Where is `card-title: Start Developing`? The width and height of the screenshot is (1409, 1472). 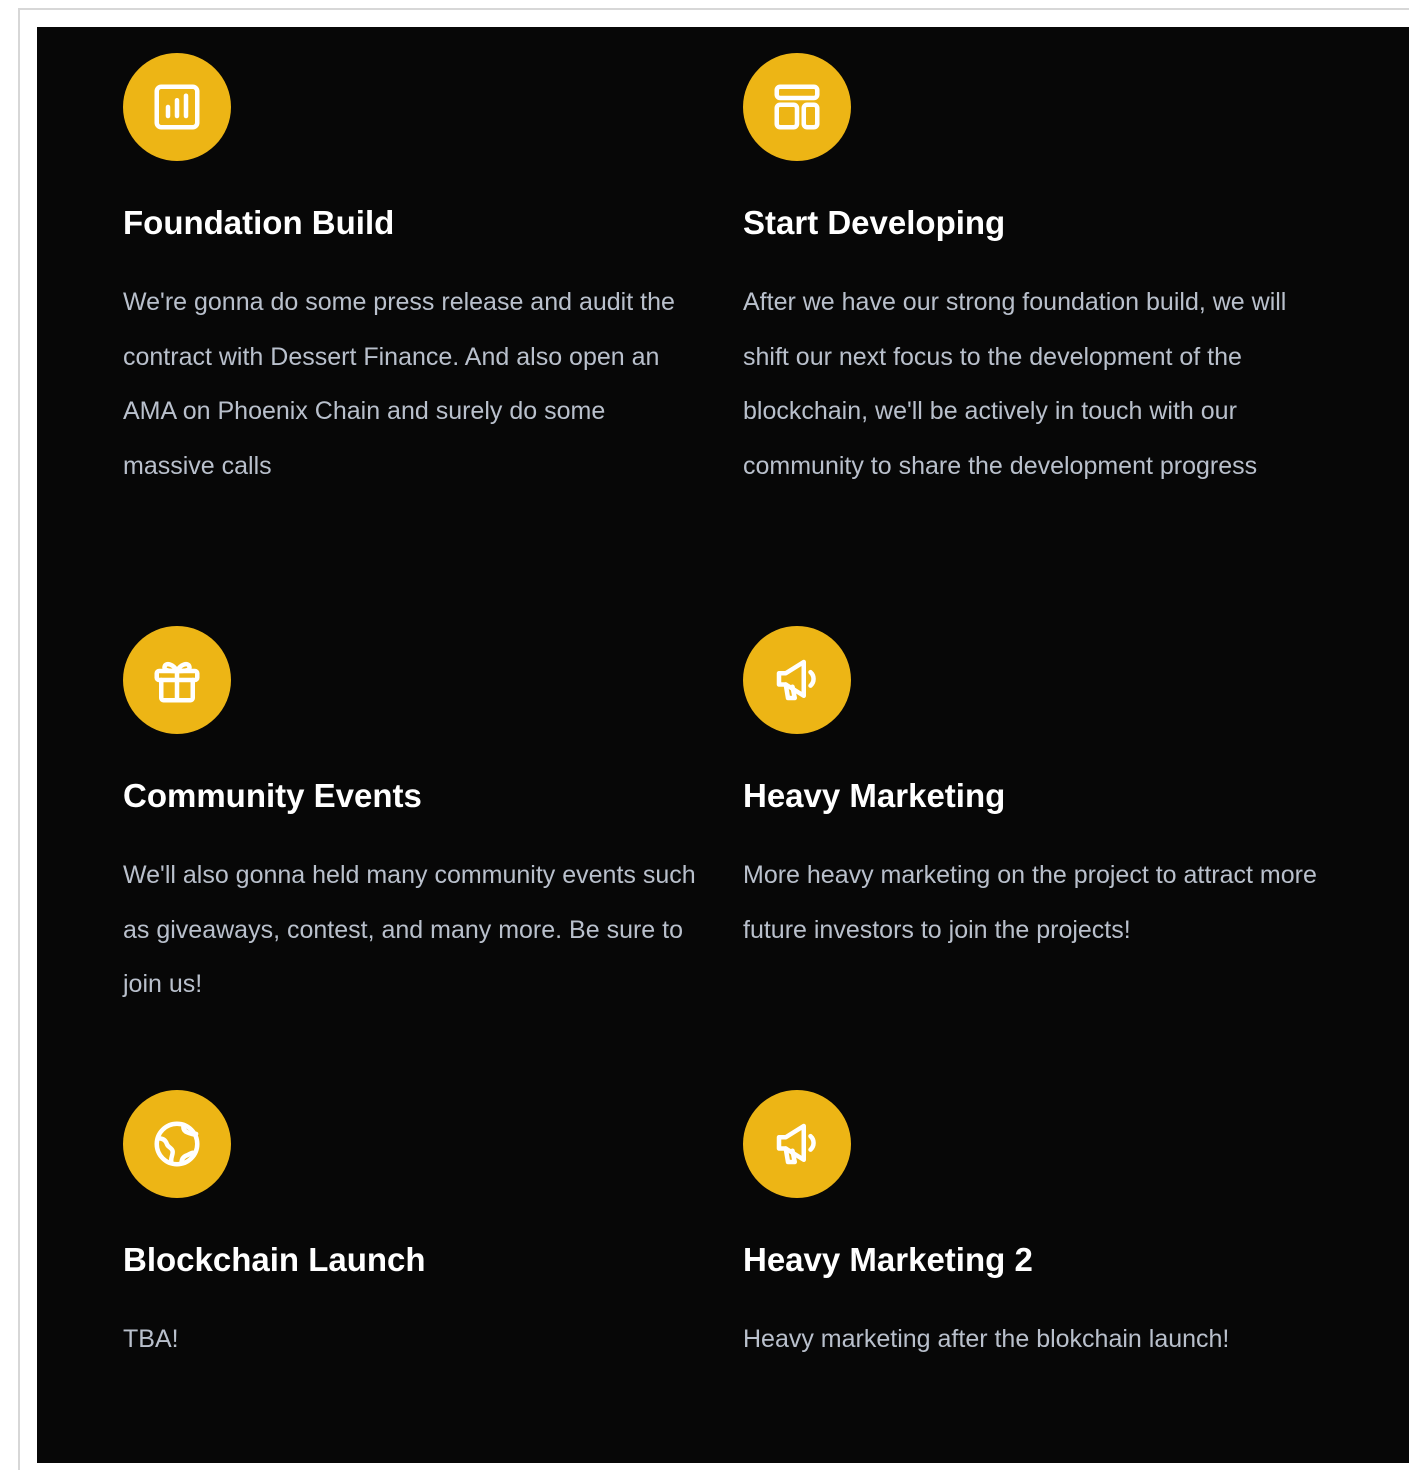 card-title: Start Developing is located at coordinates (874, 222).